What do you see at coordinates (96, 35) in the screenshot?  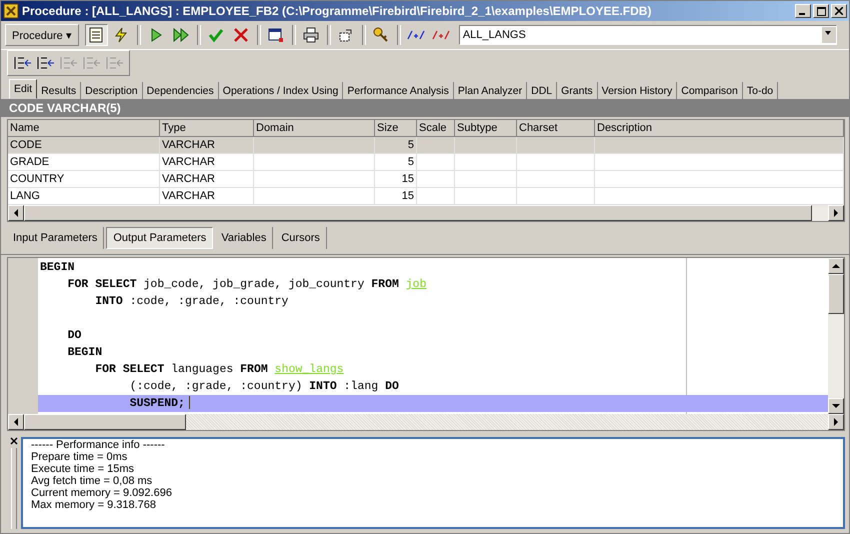 I see `grid-icon` at bounding box center [96, 35].